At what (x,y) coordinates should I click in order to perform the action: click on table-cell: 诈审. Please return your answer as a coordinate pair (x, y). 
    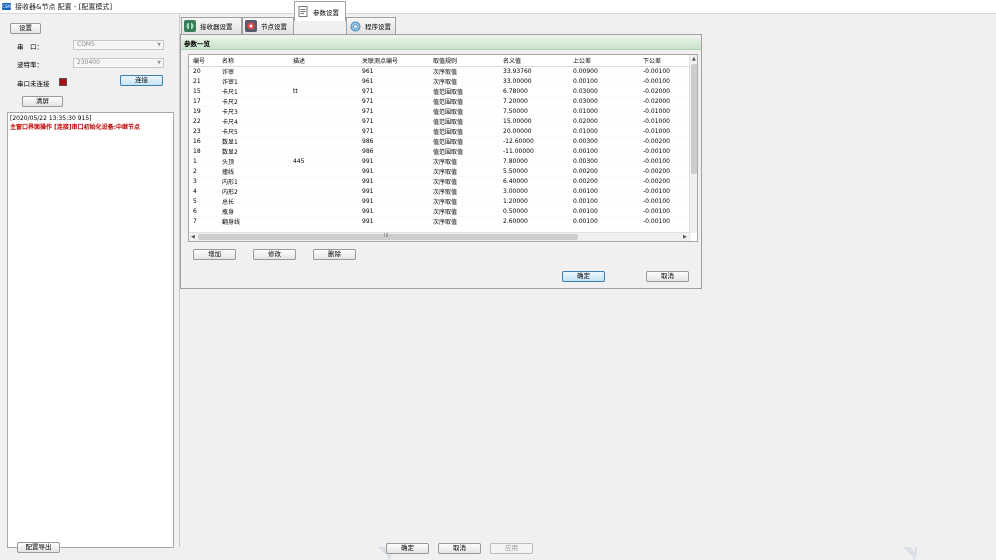
    Looking at the image, I should click on (253, 71).